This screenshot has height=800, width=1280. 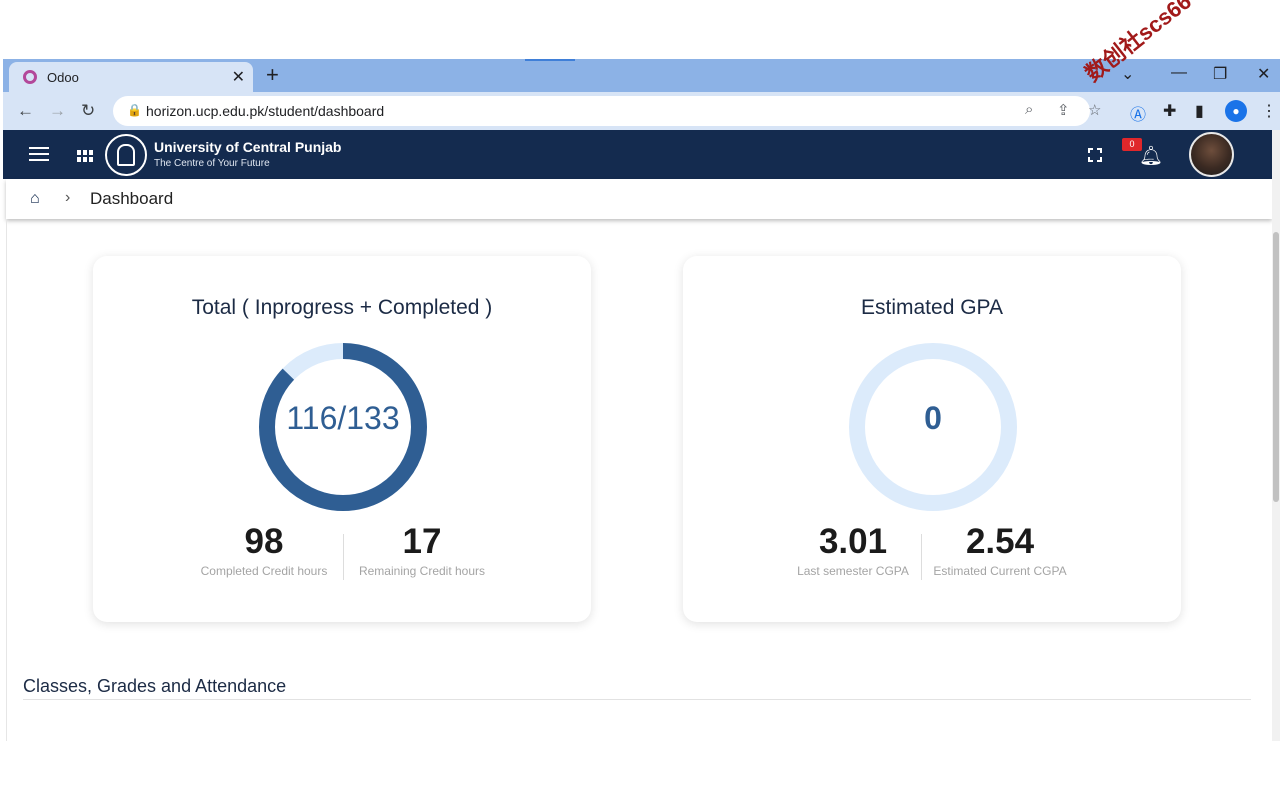 I want to click on estimated-current-cgpa-label: Estimated Current CGPA, so click(x=1000, y=571).